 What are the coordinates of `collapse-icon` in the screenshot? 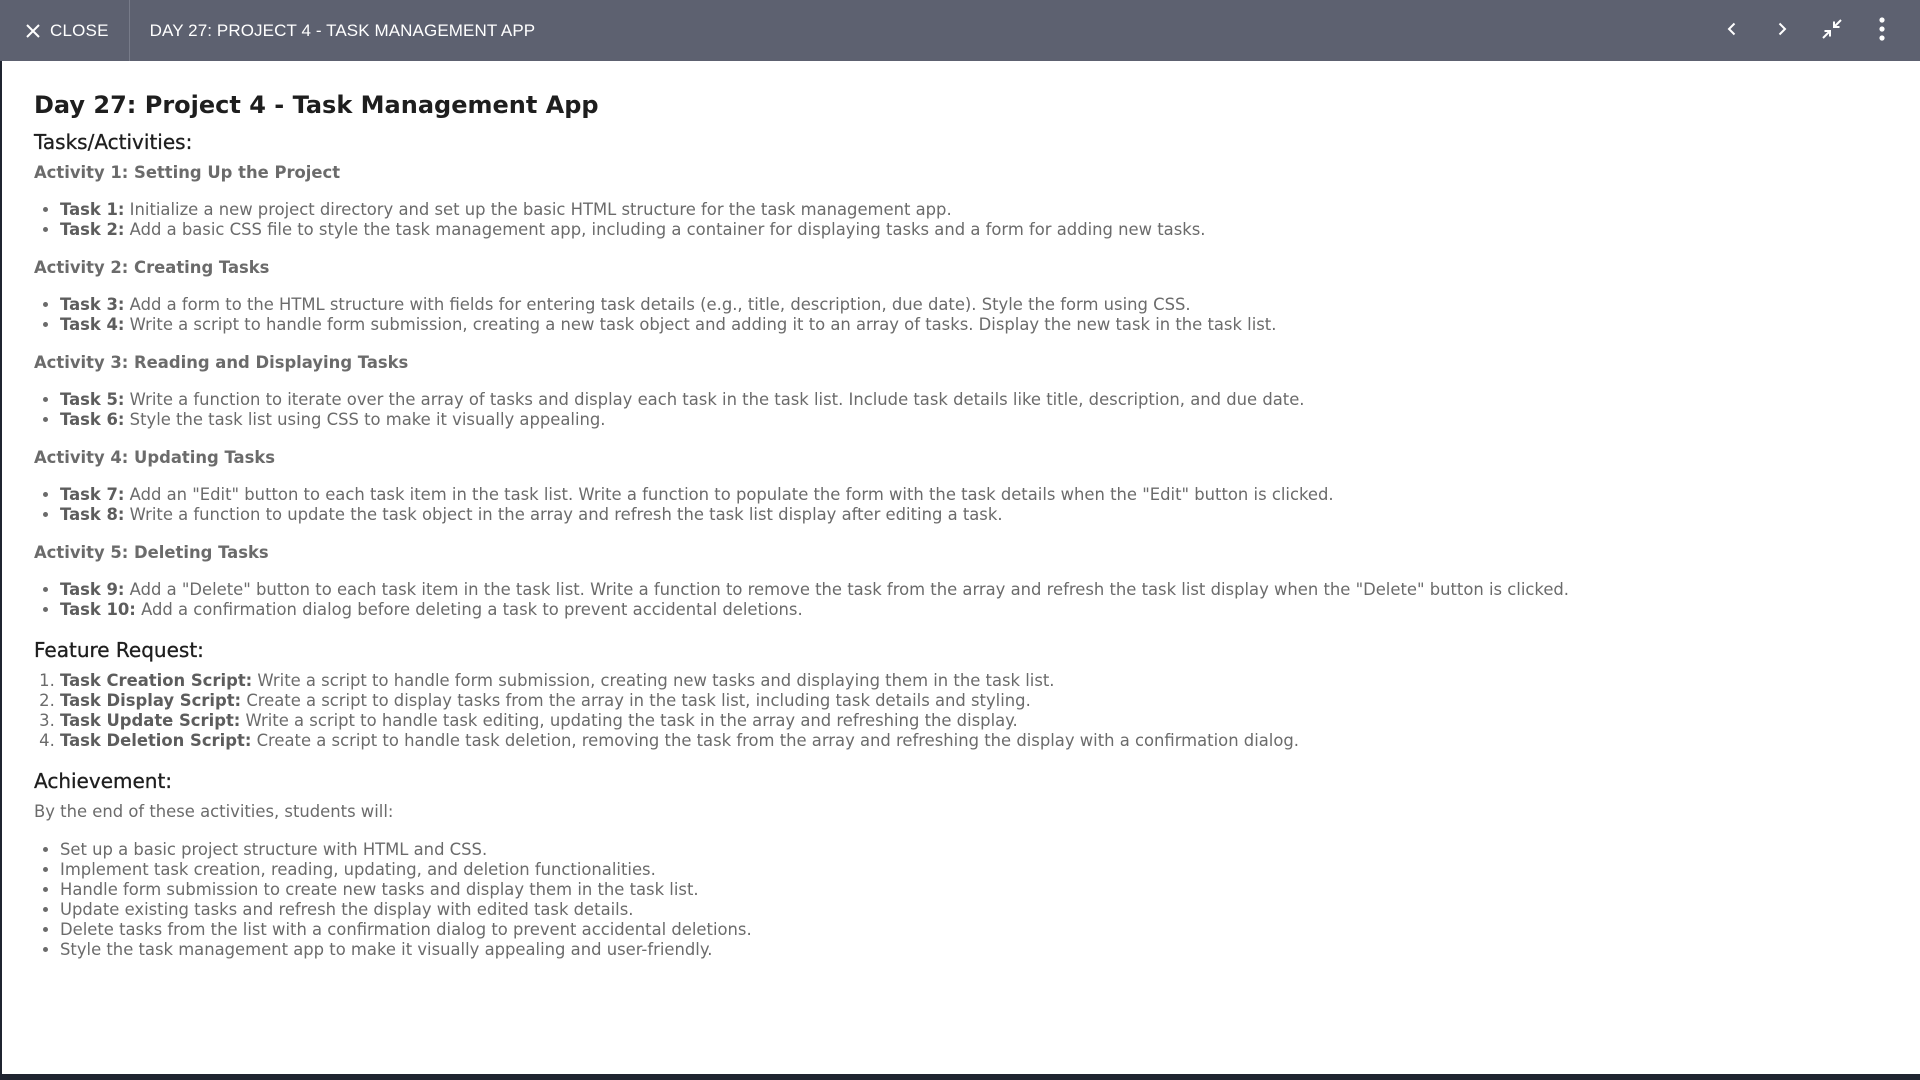 It's located at (1832, 31).